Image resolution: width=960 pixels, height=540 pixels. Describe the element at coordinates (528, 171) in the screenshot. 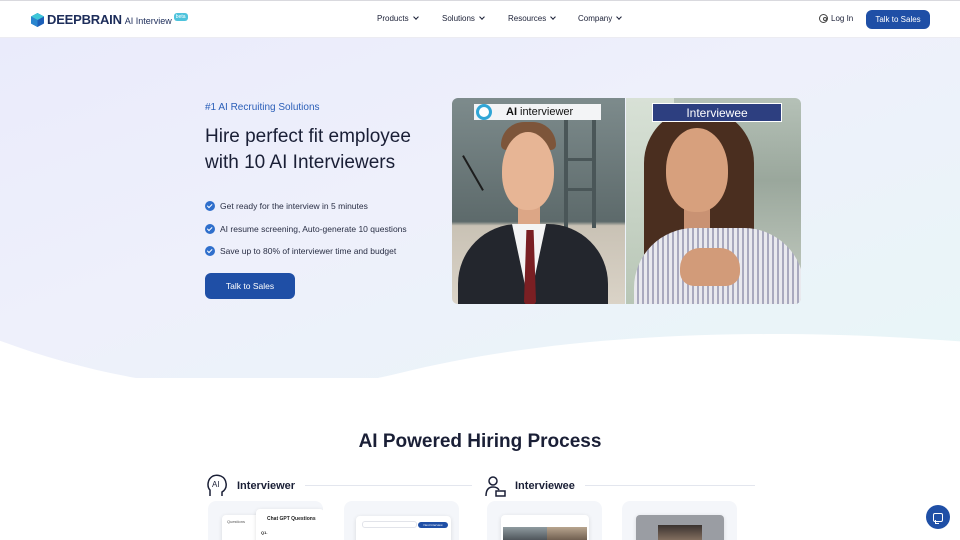

I see `interviewer-face` at that location.